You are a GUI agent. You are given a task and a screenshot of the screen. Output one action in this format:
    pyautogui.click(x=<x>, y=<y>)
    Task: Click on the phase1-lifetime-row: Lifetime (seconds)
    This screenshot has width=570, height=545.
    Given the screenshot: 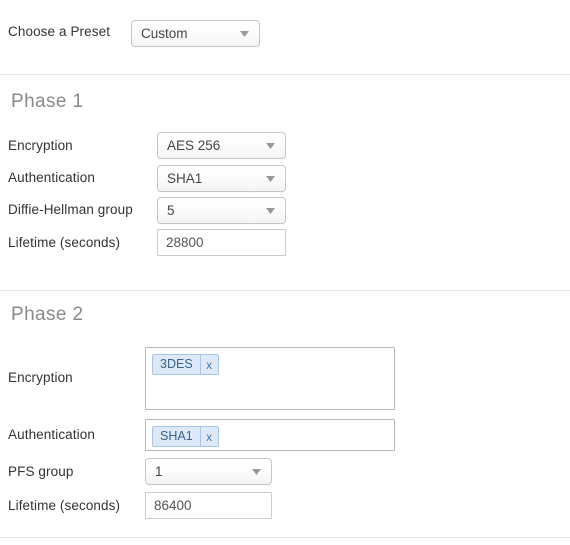 What is the action you would take?
    pyautogui.click(x=64, y=243)
    